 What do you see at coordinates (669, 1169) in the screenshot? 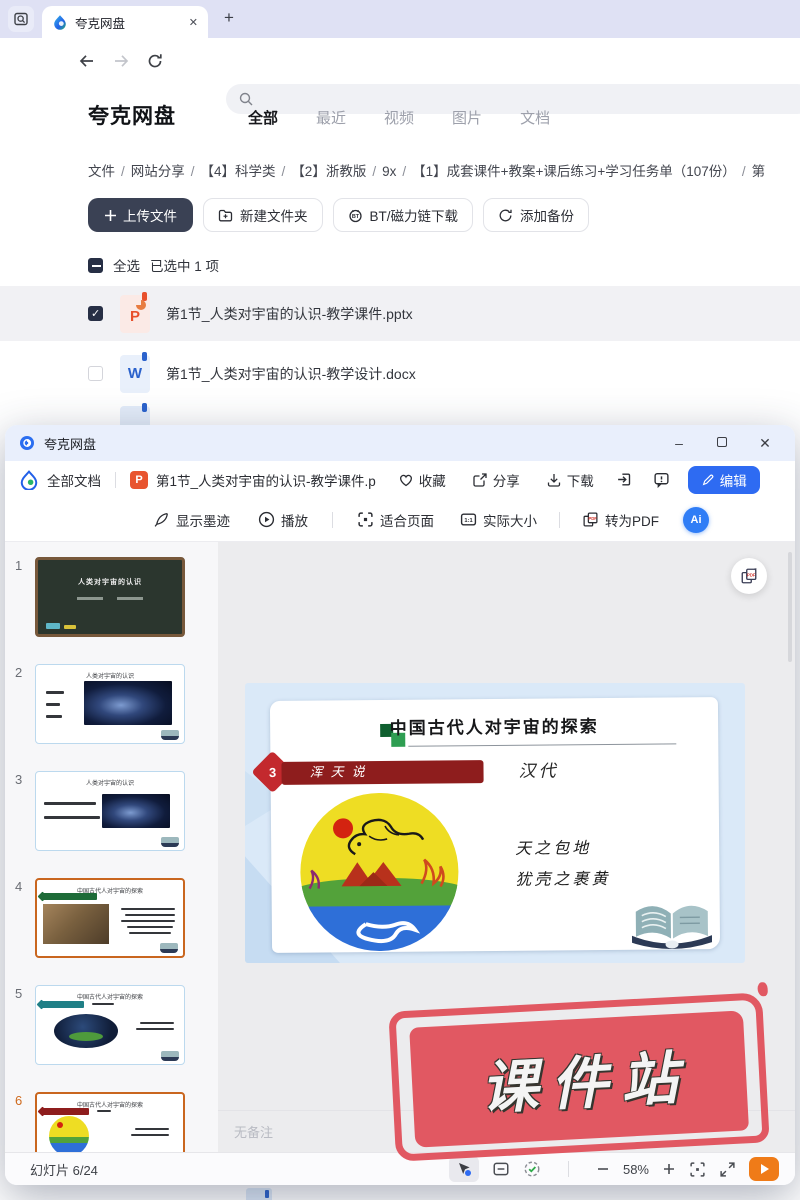
I see `zoom-in-button` at bounding box center [669, 1169].